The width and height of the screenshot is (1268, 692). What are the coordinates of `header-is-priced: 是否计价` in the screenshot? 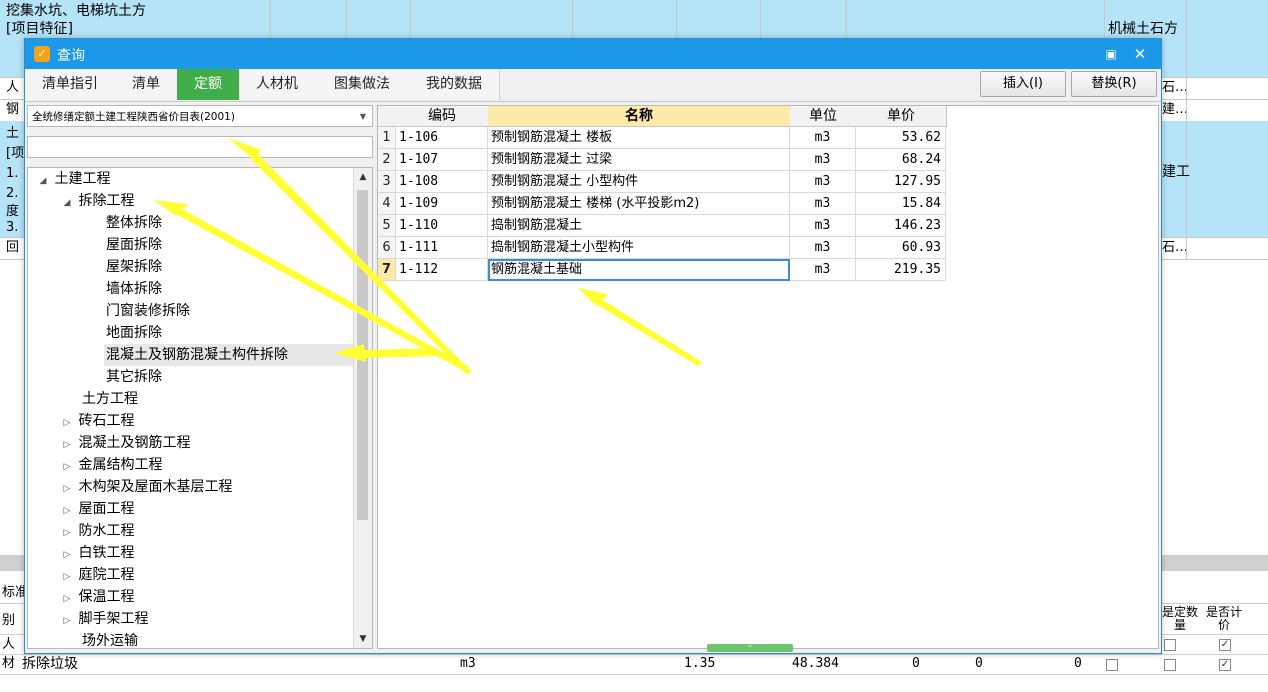 It's located at (1223, 618).